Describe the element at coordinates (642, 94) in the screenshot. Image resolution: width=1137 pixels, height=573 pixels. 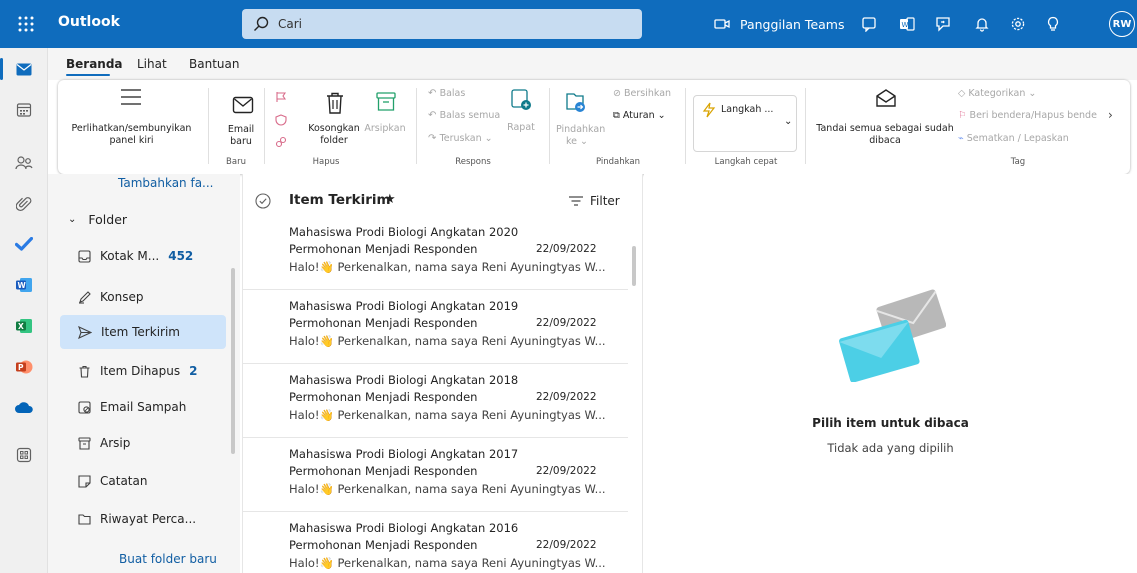
I see `sweep-button: ⊘ Bersihkan` at that location.